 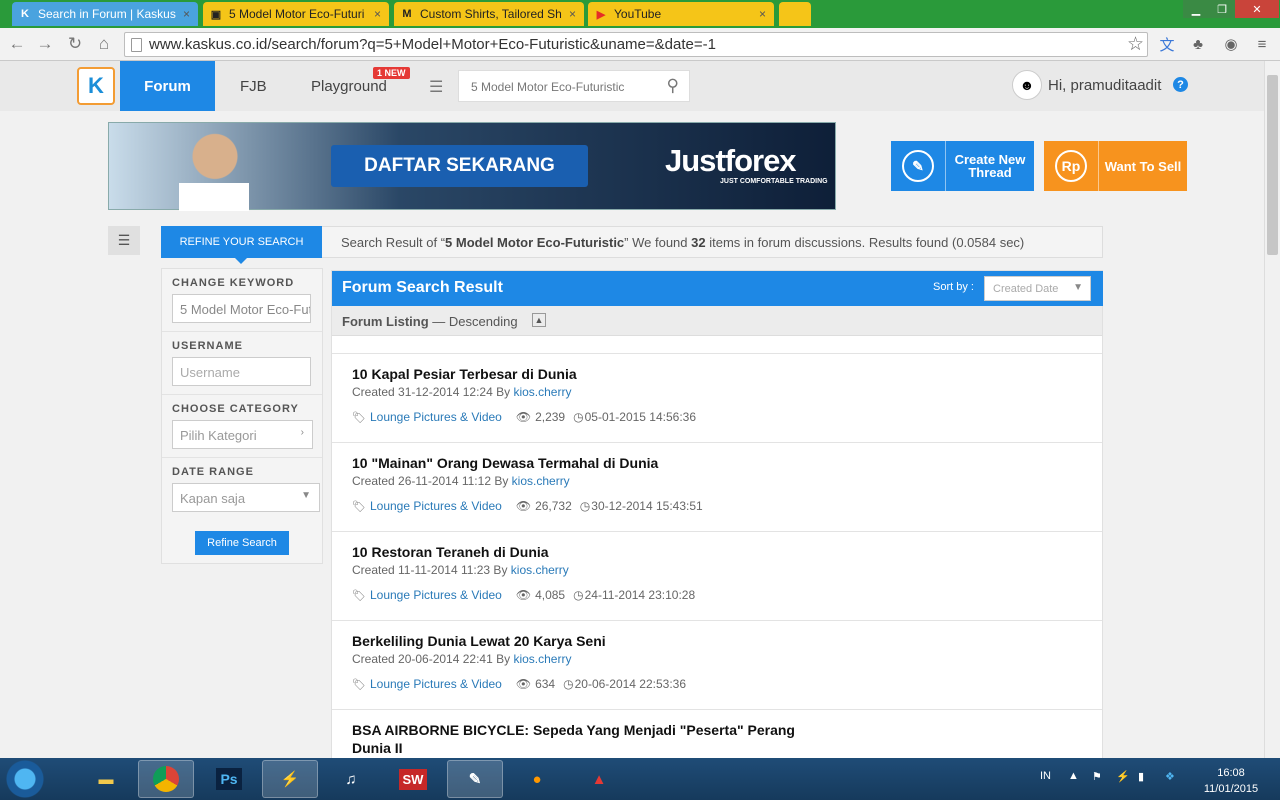 I want to click on search-value: 5 Model Motor Eco-Futuristic, so click(x=548, y=87).